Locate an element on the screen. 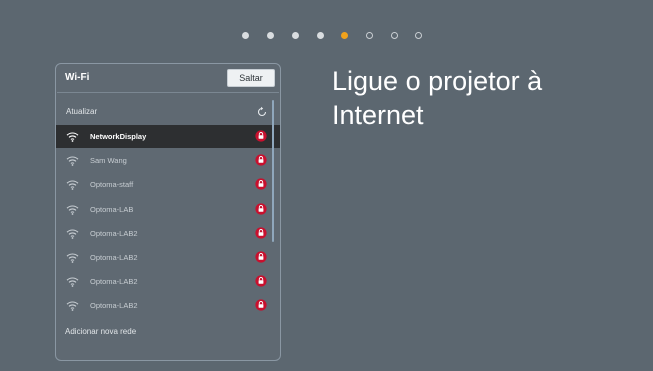 The image size is (653, 371). divider is located at coordinates (168, 92).